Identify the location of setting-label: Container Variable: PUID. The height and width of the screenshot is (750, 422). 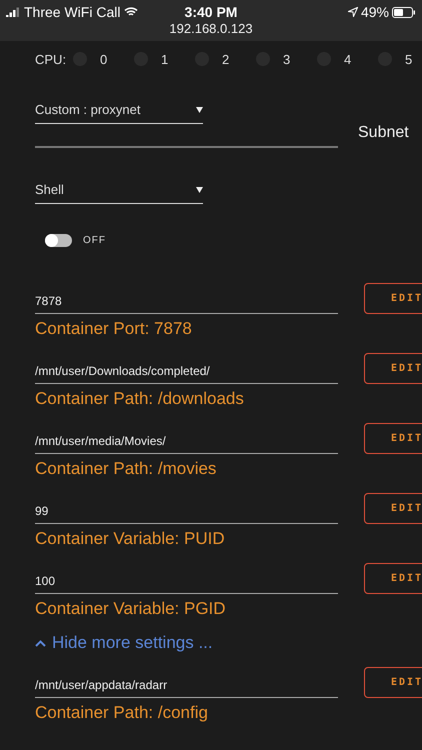
(130, 539).